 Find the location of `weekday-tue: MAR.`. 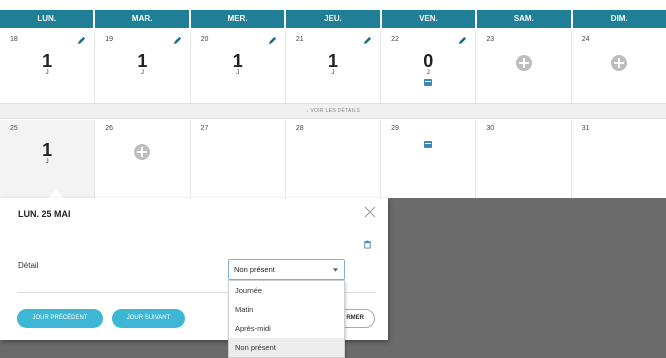

weekday-tue: MAR. is located at coordinates (142, 19).